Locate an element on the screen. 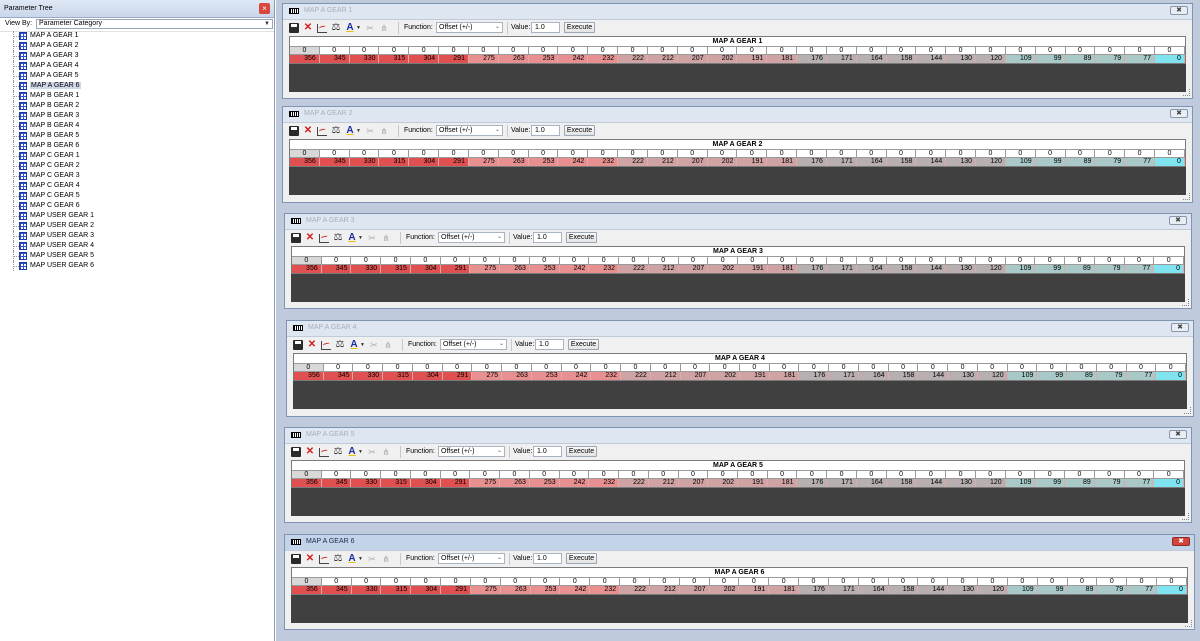 This screenshot has width=1200, height=641. value-cell: 291 is located at coordinates (456, 590).